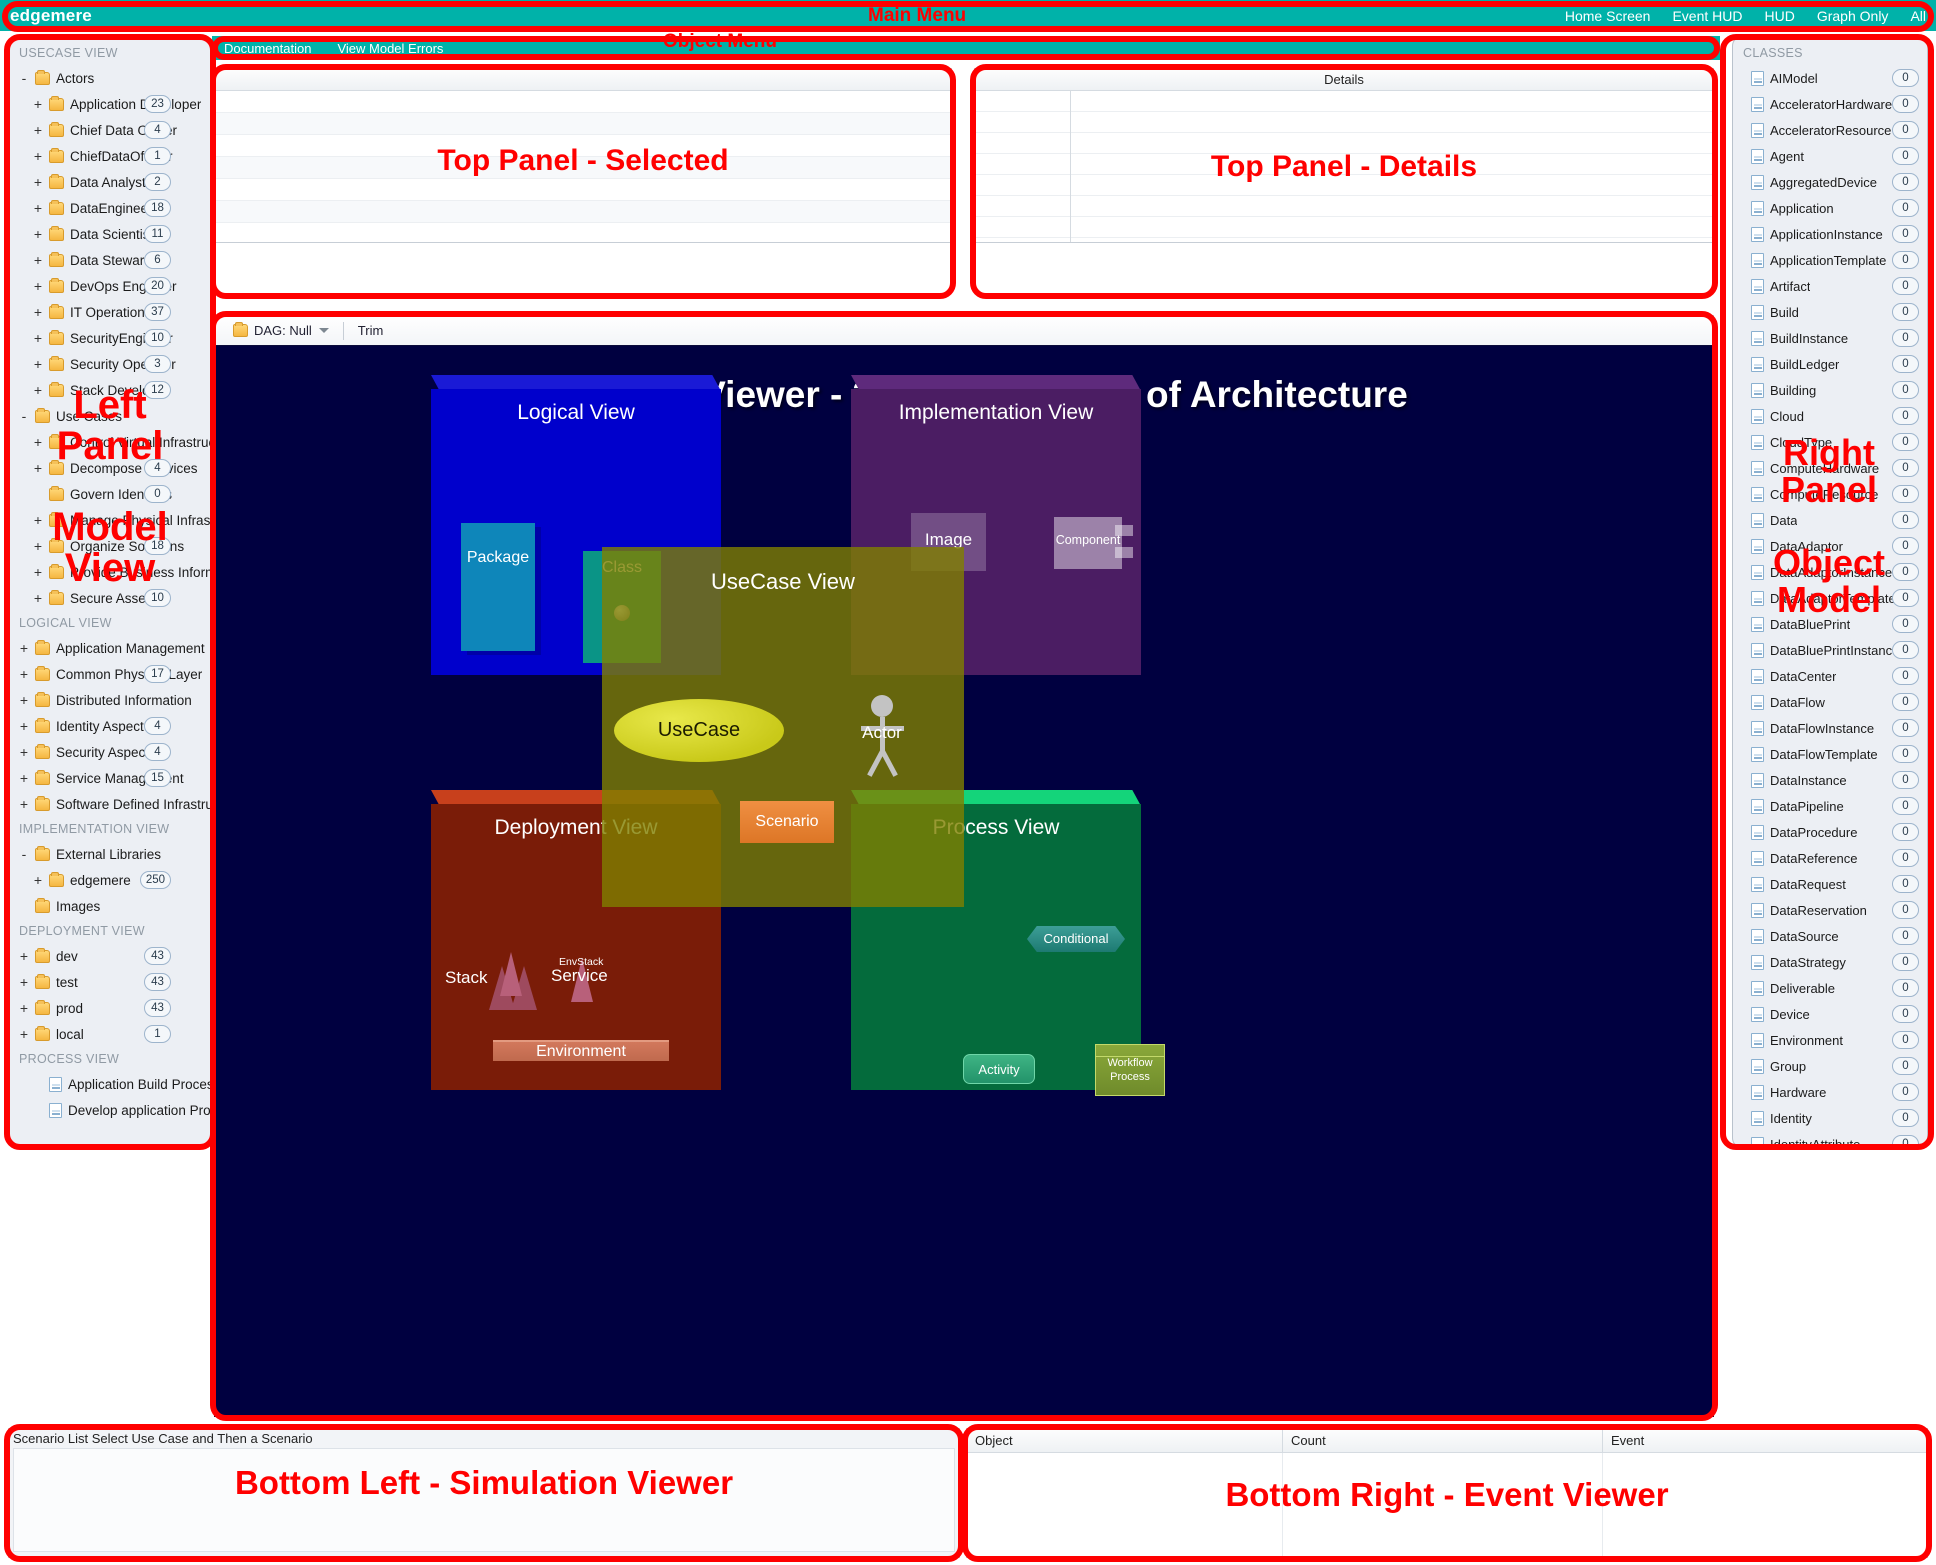 The image size is (1936, 1565). I want to click on class-list-item: Identity 0, so click(1830, 1118).